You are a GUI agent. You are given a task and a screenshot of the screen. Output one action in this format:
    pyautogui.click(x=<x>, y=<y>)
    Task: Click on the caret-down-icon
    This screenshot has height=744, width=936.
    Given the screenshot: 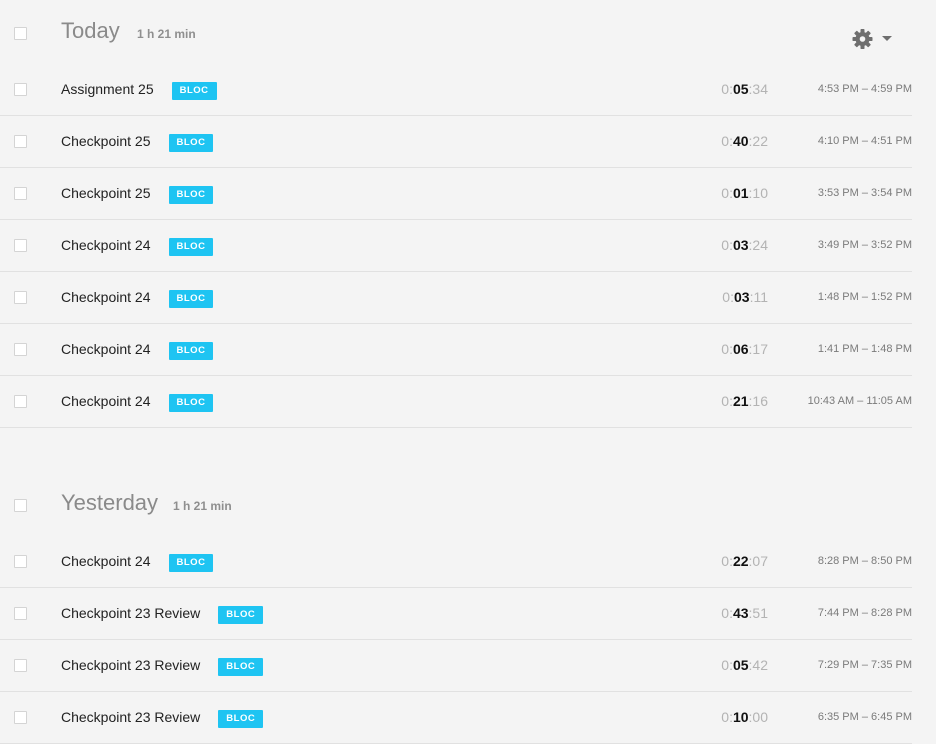 What is the action you would take?
    pyautogui.click(x=887, y=38)
    